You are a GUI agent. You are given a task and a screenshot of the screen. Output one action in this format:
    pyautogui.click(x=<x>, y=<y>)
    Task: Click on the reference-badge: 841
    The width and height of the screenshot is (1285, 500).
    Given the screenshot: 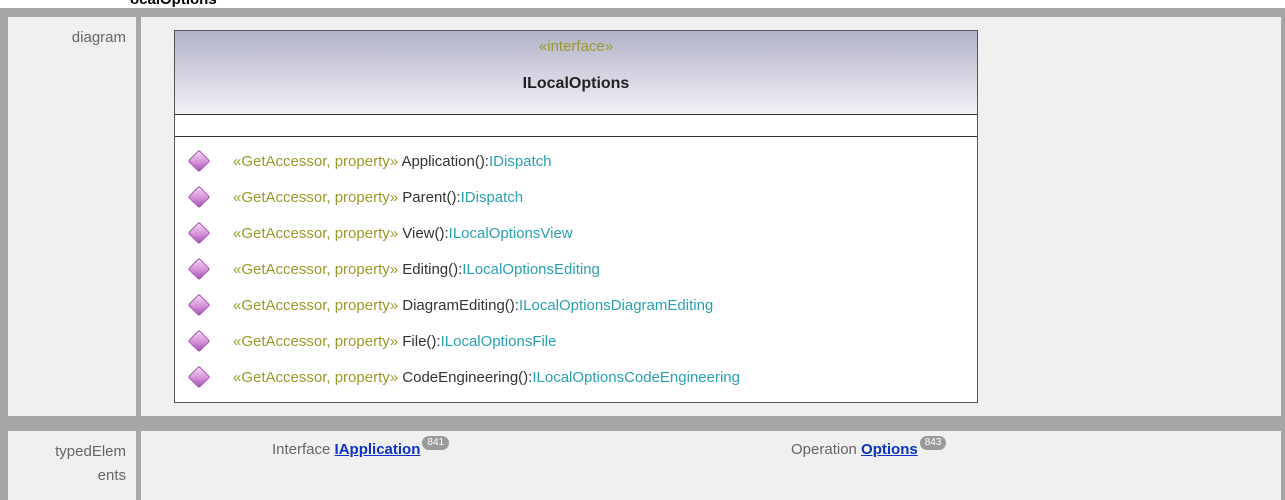 What is the action you would take?
    pyautogui.click(x=436, y=443)
    